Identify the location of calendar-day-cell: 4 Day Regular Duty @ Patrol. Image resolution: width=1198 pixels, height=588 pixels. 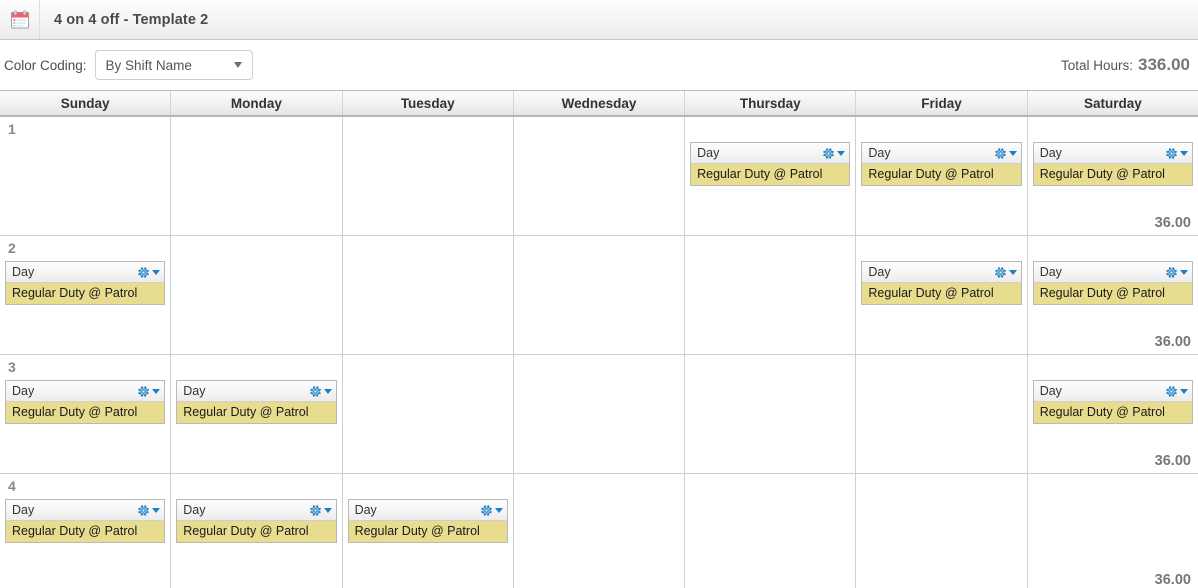
(86, 531).